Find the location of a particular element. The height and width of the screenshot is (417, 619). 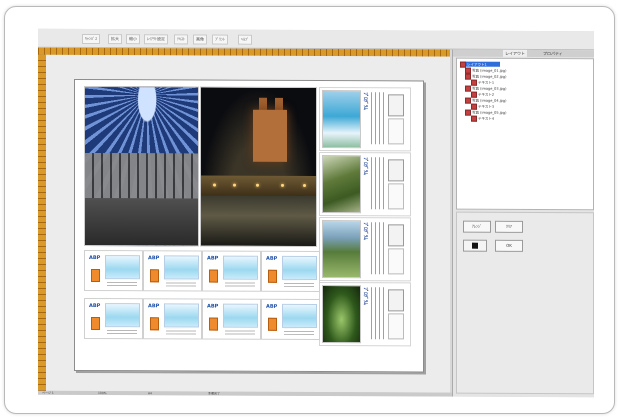

tree-node: 写真 (image_03.jpg) is located at coordinates (486, 88).